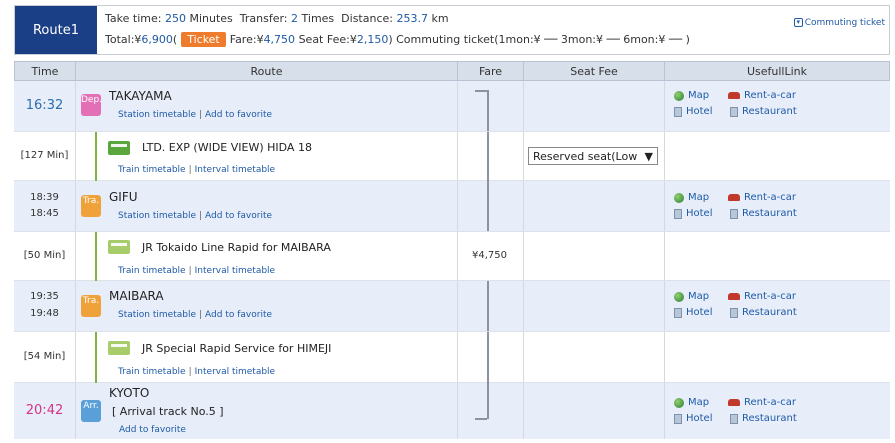 This screenshot has height=443, width=895. I want to click on station-name: KYOTO, so click(129, 393).